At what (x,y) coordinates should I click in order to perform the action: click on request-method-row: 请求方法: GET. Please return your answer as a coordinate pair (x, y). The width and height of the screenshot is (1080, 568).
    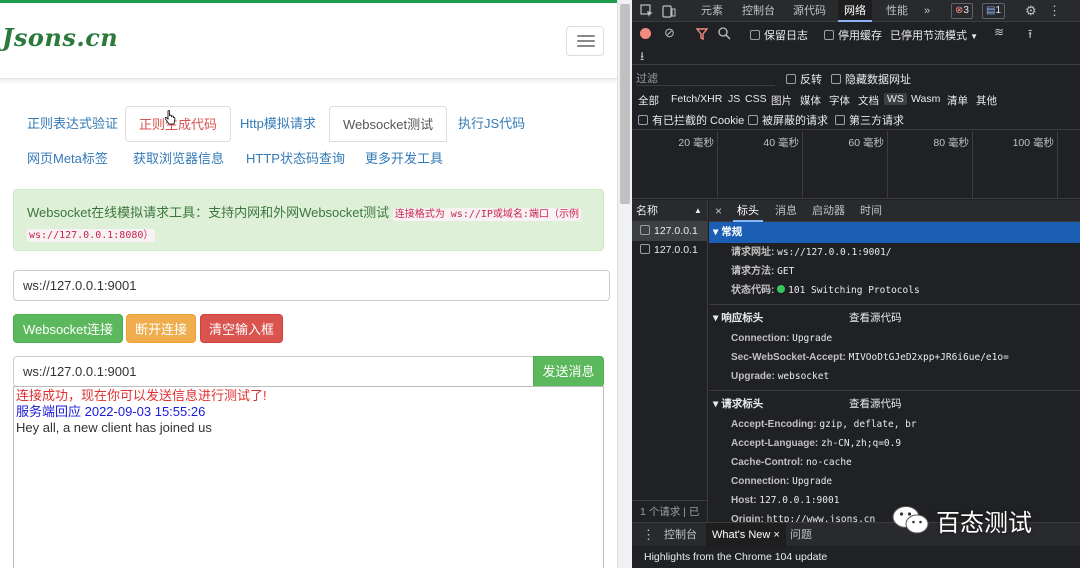
    Looking at the image, I should click on (894, 271).